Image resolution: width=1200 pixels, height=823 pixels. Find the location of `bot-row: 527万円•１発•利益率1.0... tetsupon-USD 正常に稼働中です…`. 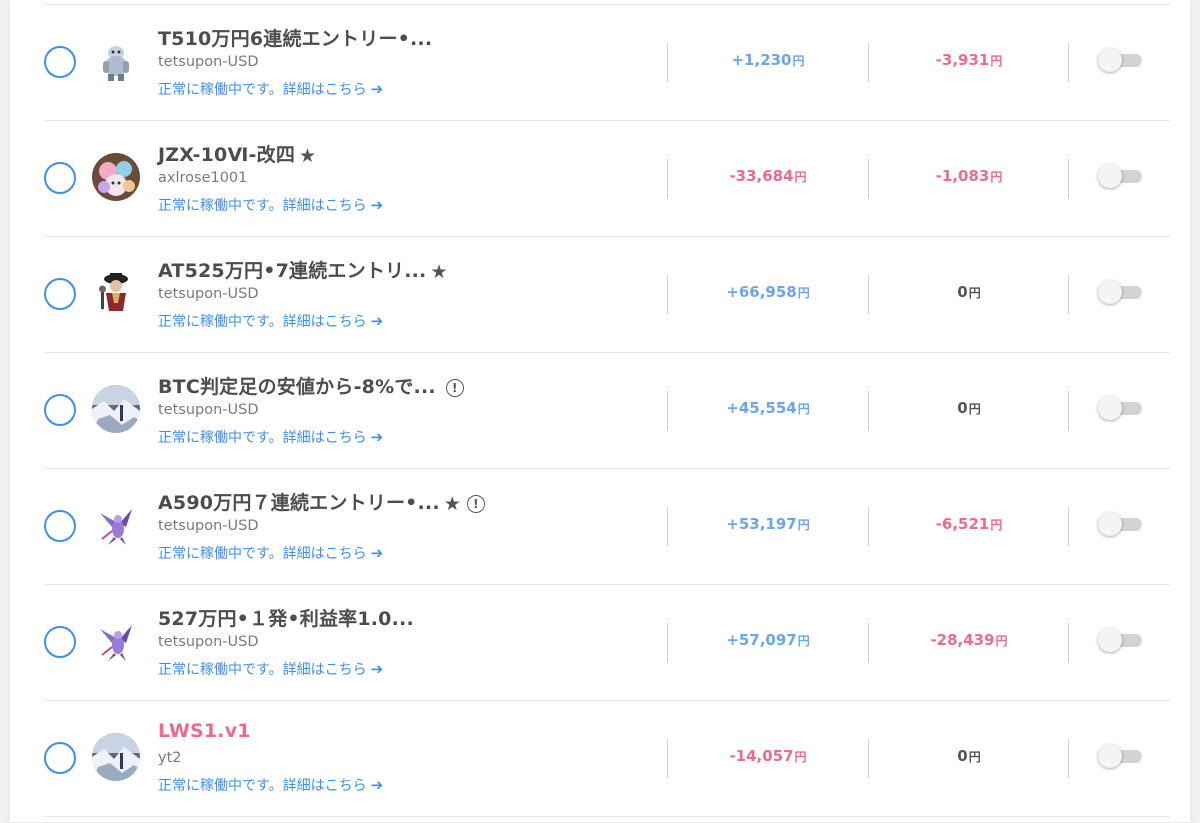

bot-row: 527万円•１発•利益率1.0... tetsupon-USD 正常に稼働中です… is located at coordinates (607, 642).